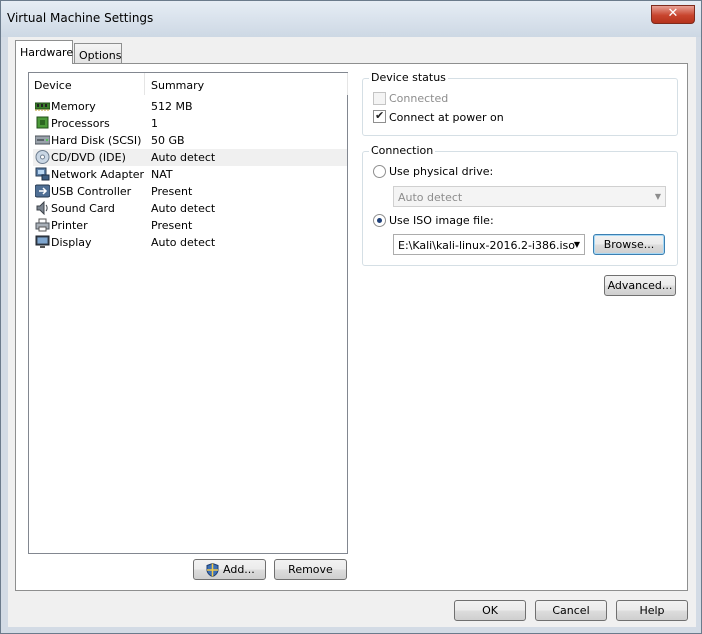 Image resolution: width=702 pixels, height=634 pixels. I want to click on close-button: ✕, so click(673, 14).